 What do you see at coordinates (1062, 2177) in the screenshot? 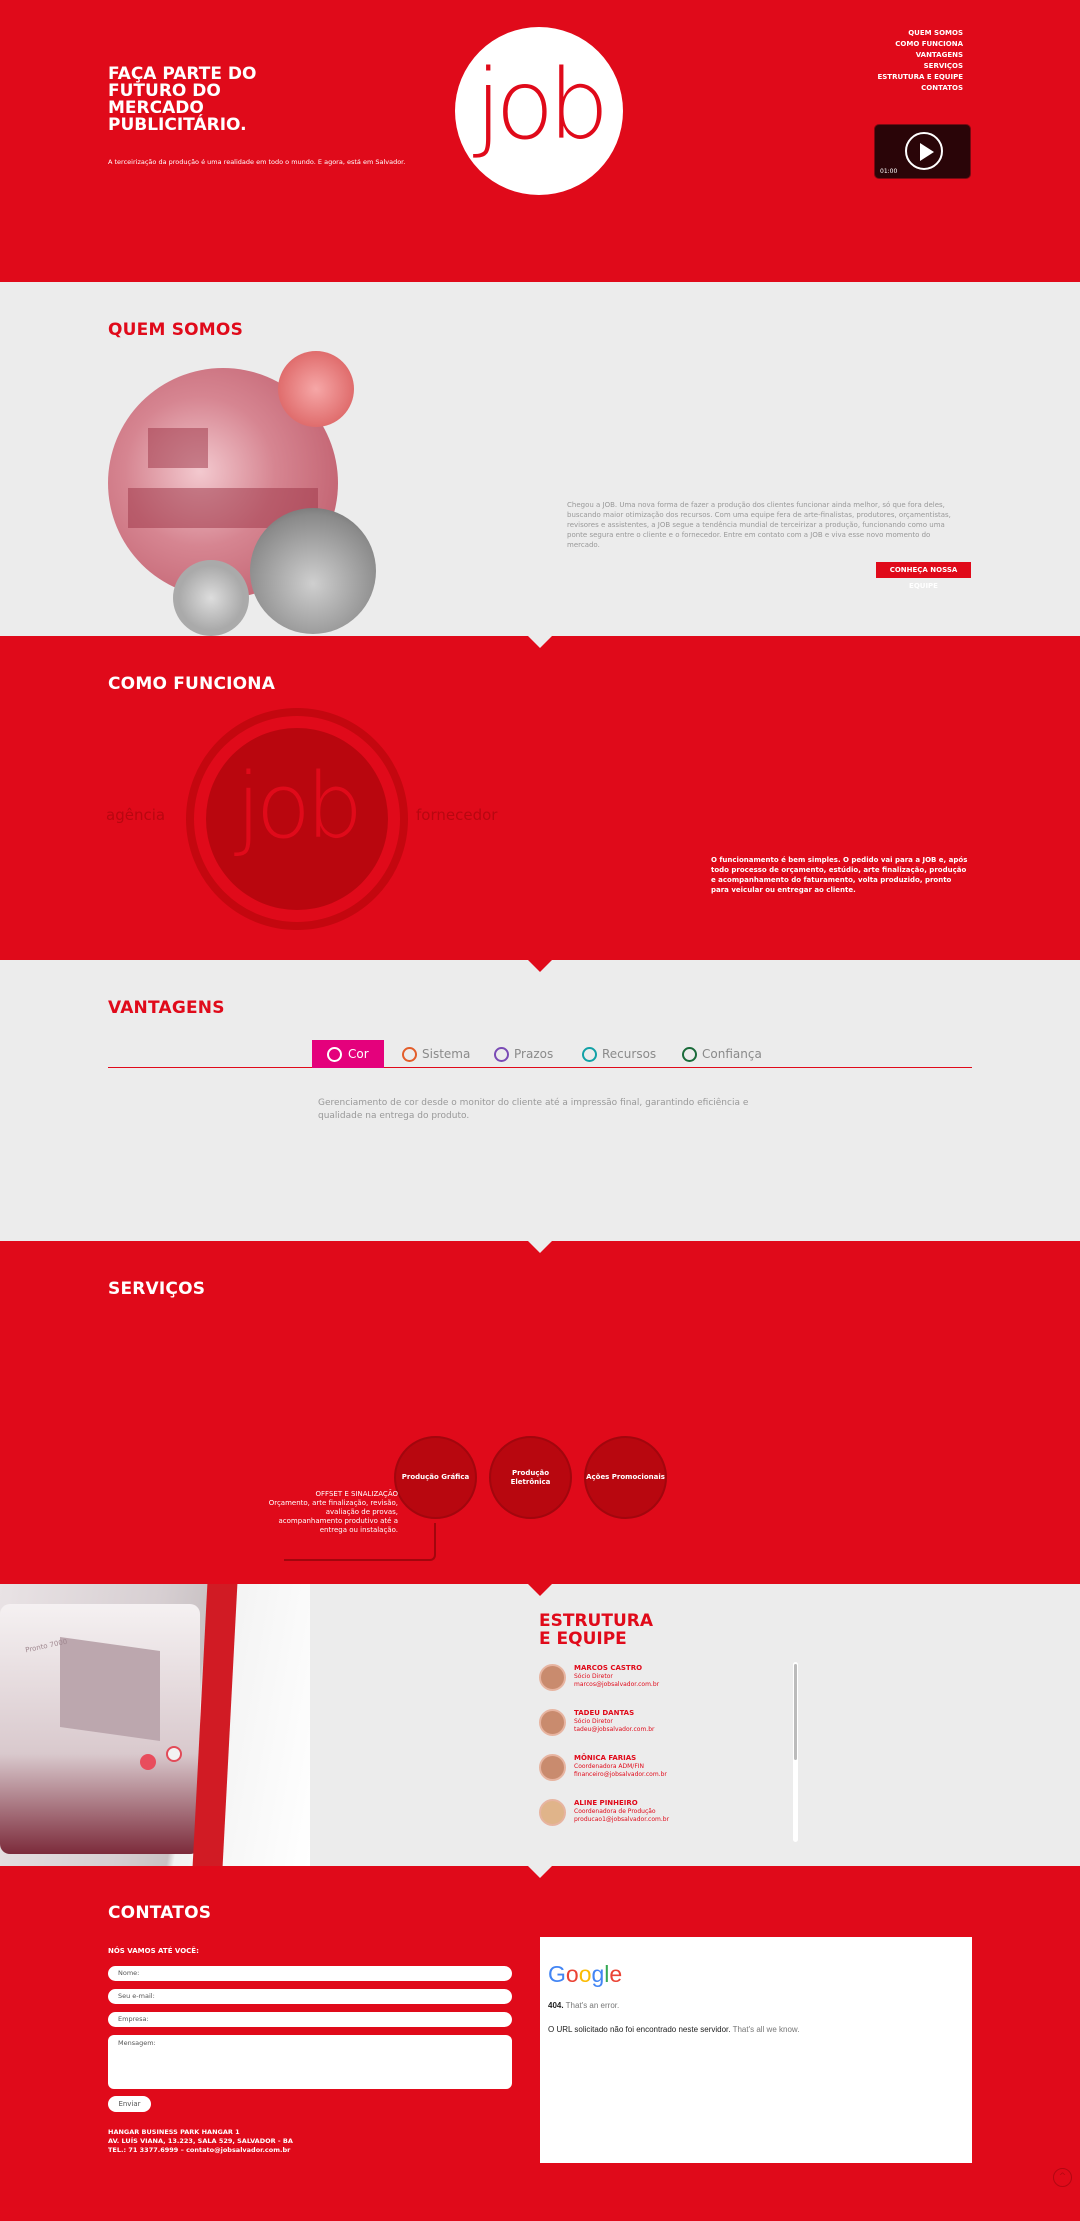
I see `back-to-top-icon: ^` at bounding box center [1062, 2177].